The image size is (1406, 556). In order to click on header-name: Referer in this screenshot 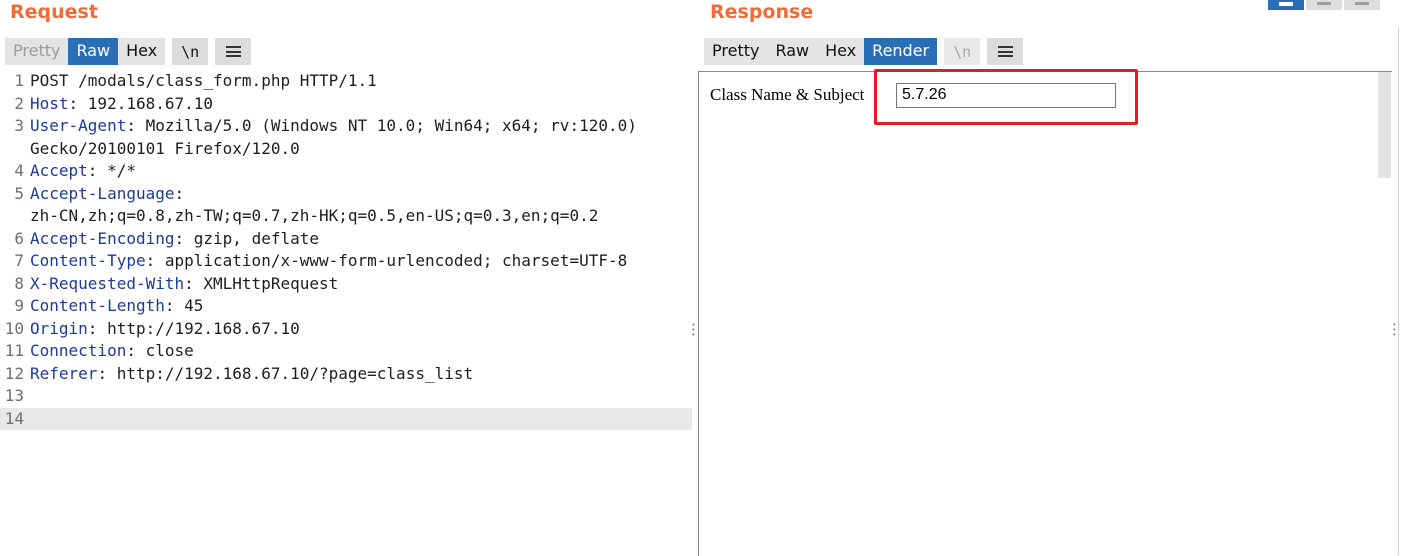, I will do `click(64, 373)`.